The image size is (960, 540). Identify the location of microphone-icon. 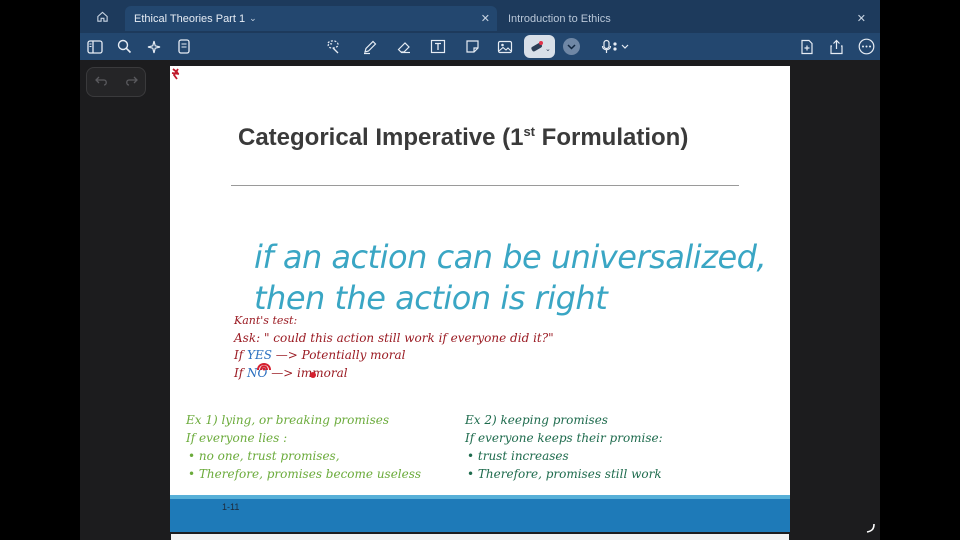
(615, 46).